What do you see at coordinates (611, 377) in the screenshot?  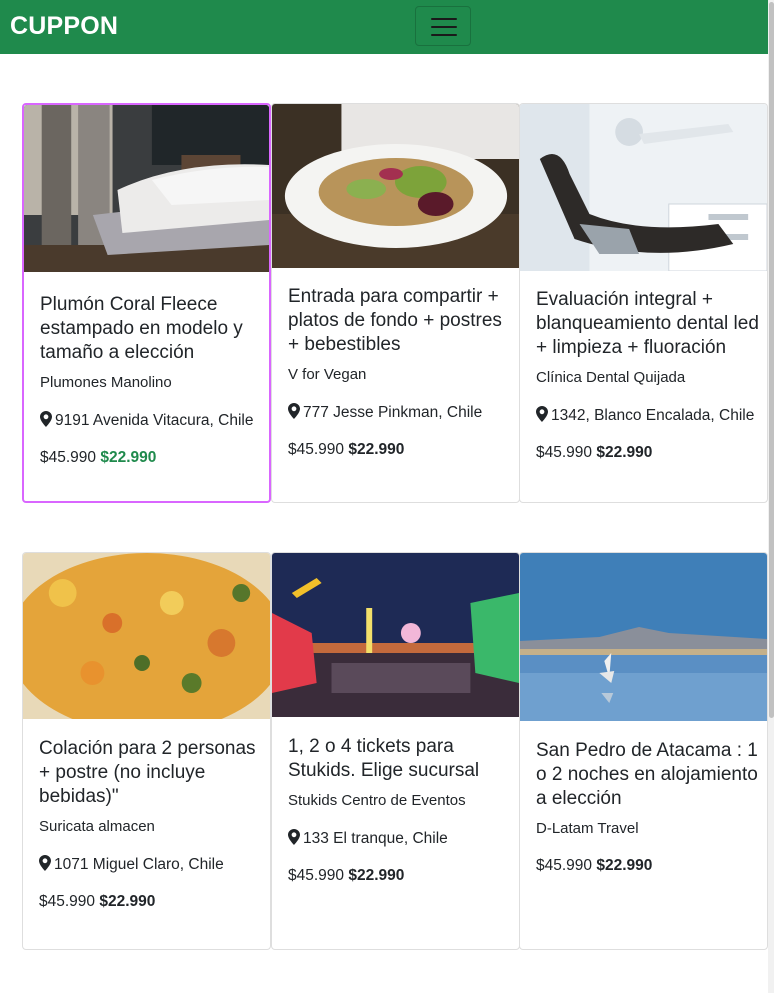 I see `merchant-name: Clínica Dental Quijada` at bounding box center [611, 377].